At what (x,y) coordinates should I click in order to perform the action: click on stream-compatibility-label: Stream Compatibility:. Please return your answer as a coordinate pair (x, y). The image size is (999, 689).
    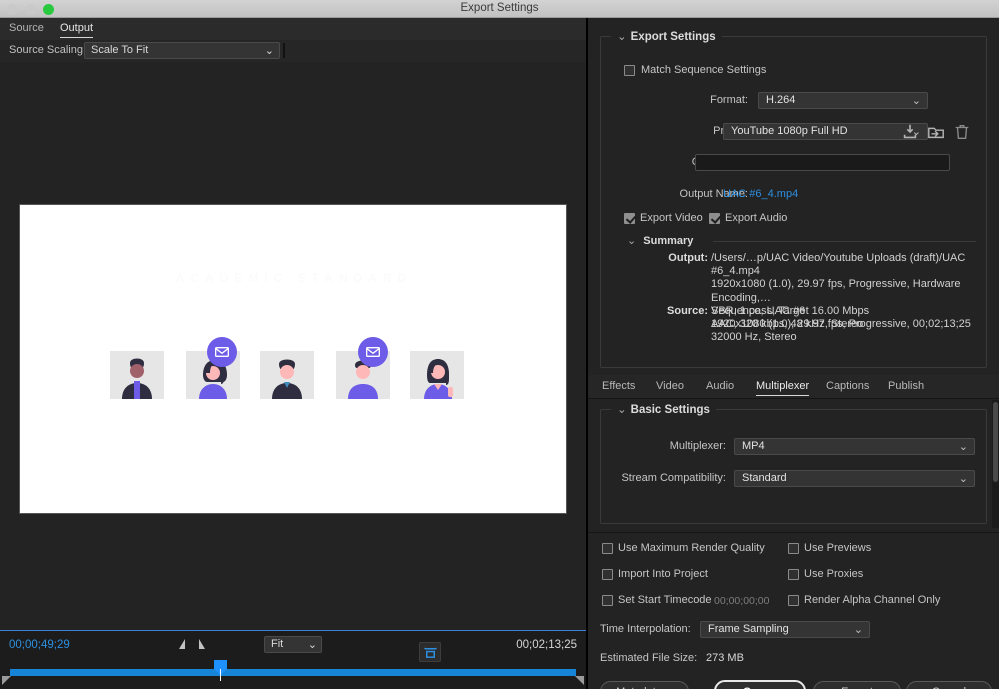
    Looking at the image, I should click on (673, 478).